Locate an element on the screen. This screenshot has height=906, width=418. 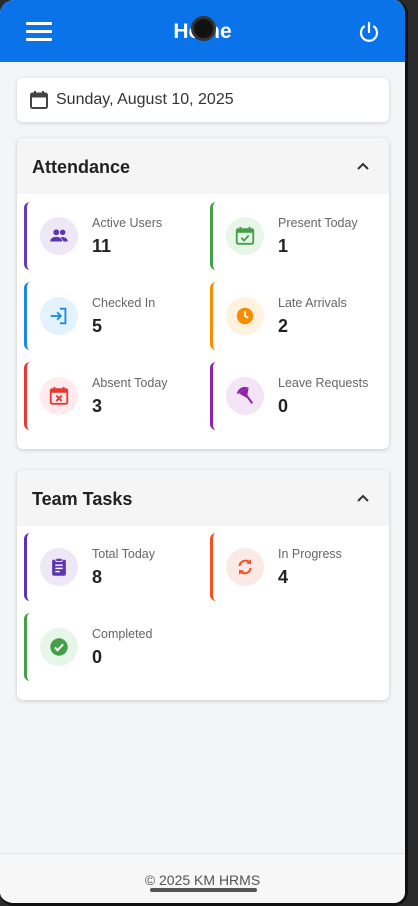
tile-label: Late Arrivals is located at coordinates (312, 303).